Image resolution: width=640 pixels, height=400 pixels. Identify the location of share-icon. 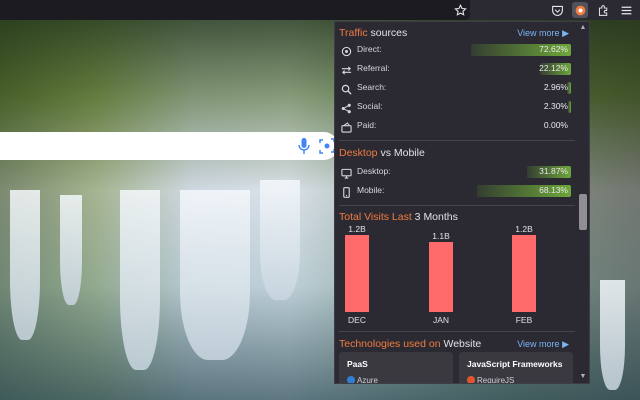
(346, 107).